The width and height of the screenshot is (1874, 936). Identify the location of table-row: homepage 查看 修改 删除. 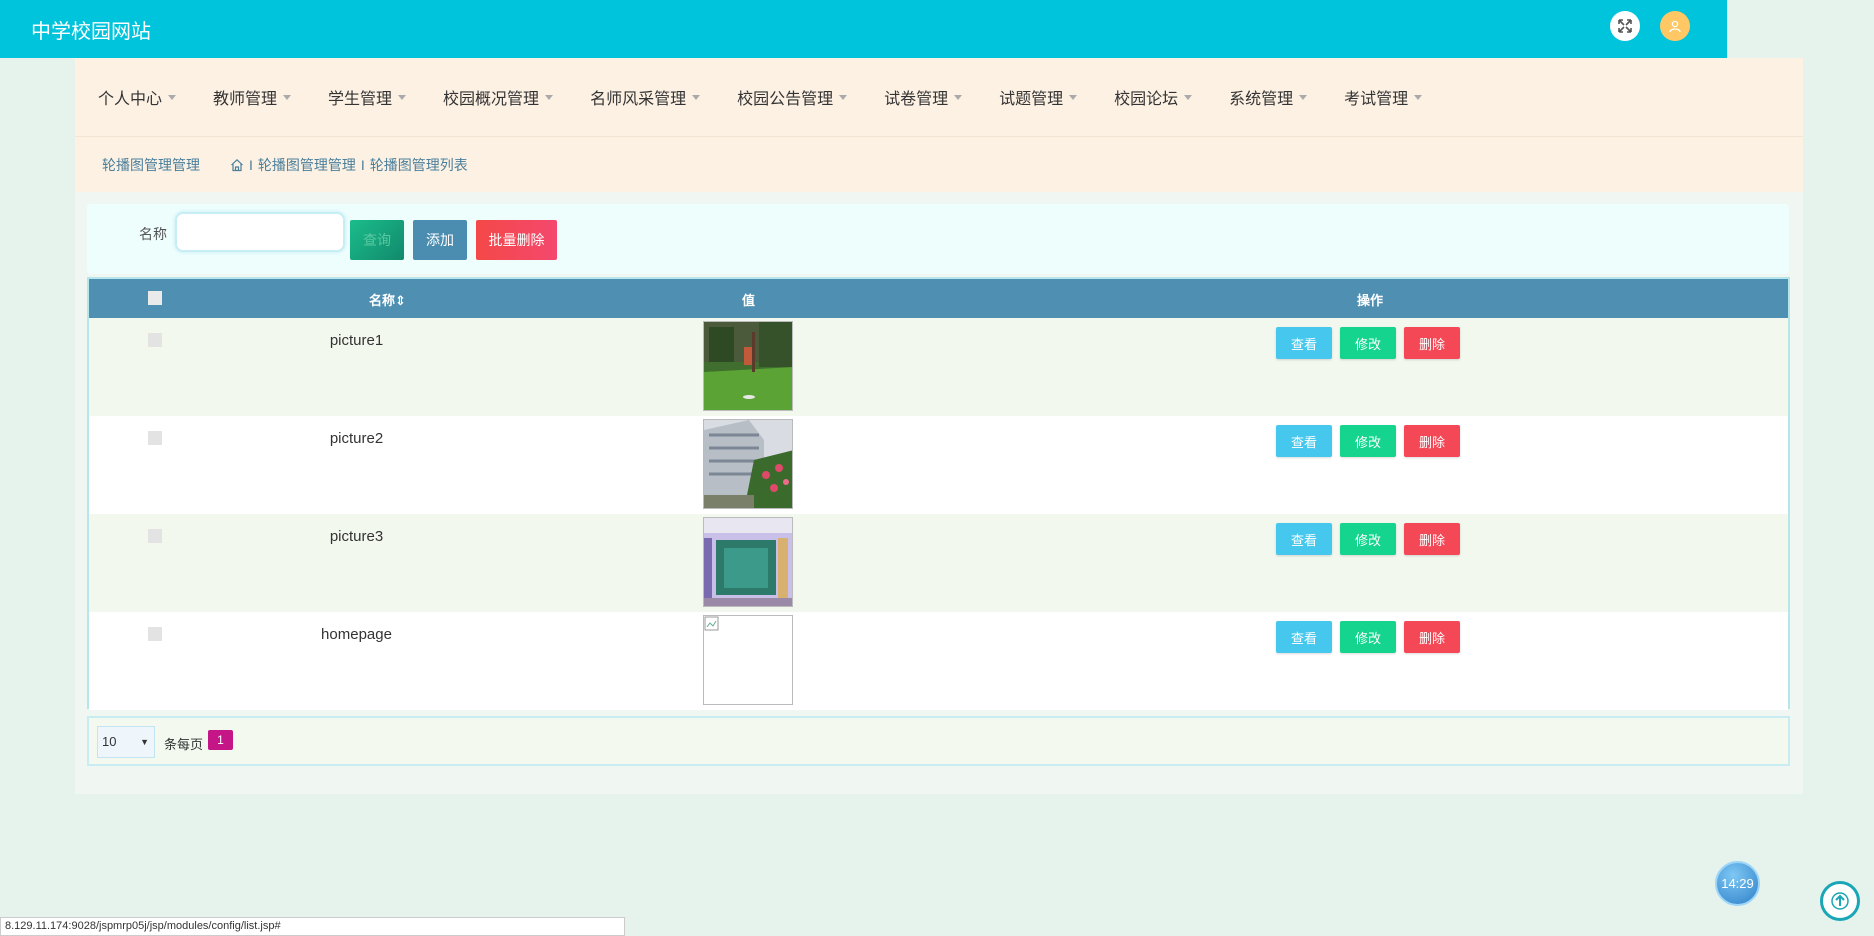
(938, 661).